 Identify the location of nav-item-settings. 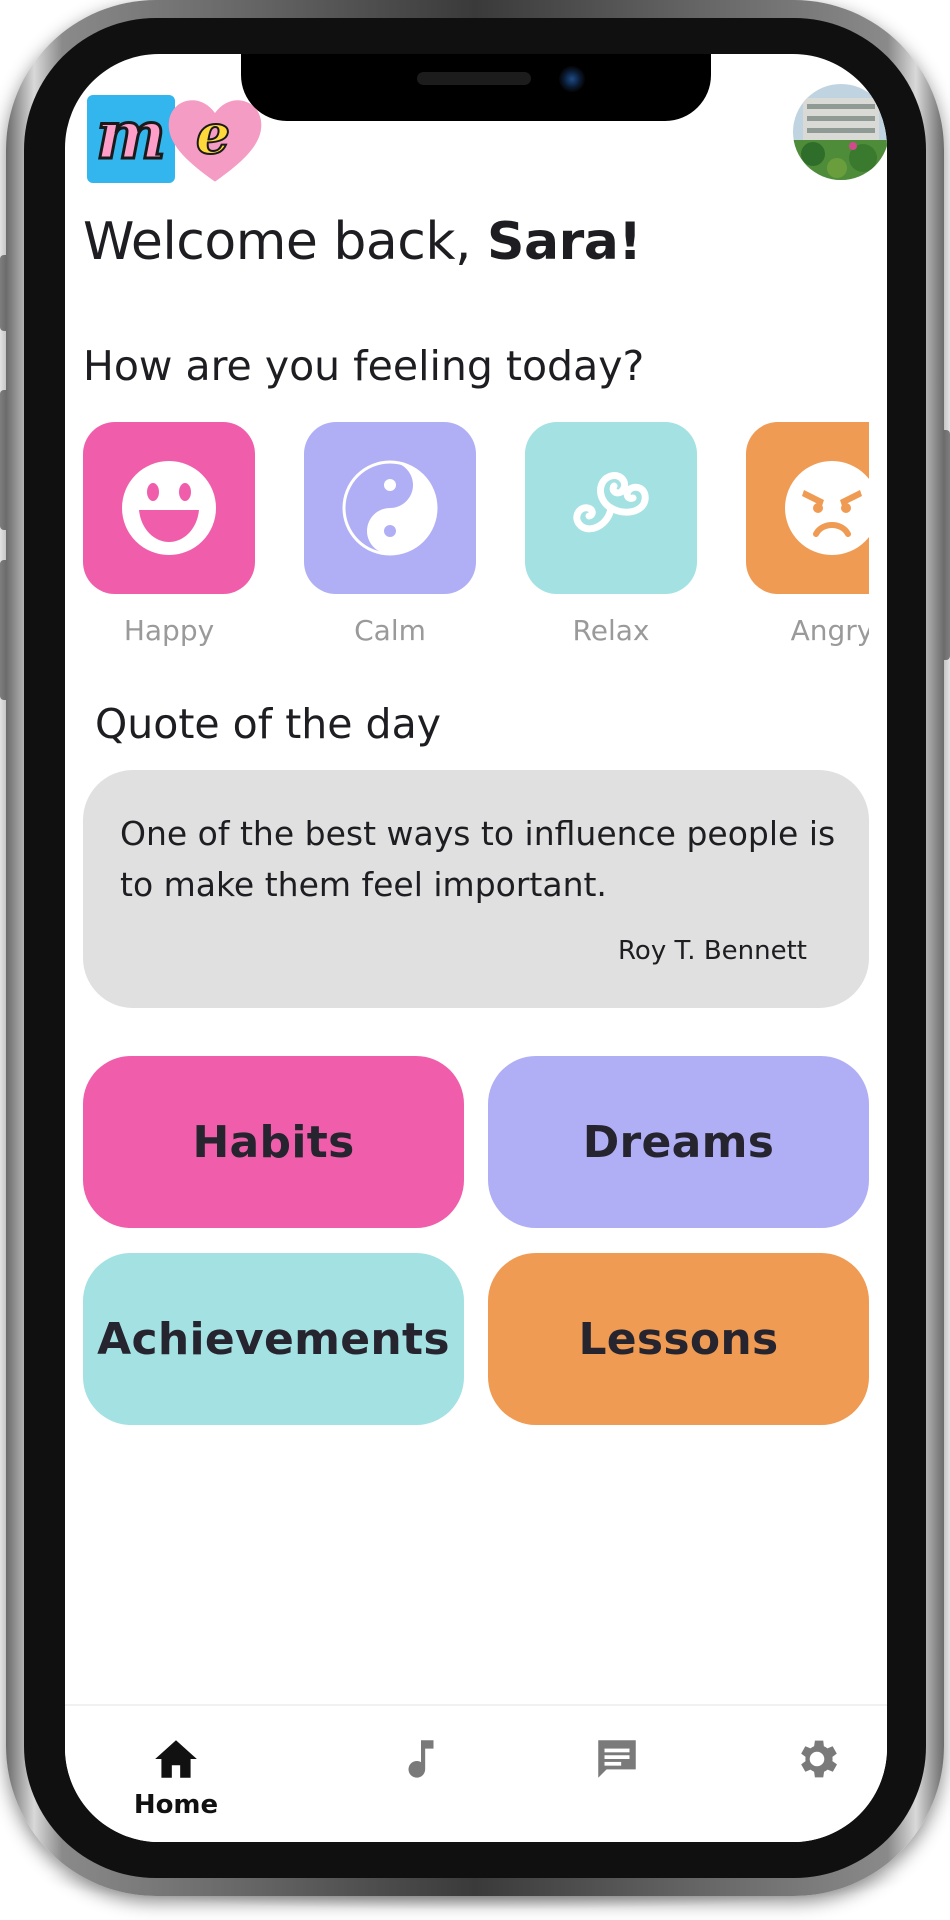
(817, 1774).